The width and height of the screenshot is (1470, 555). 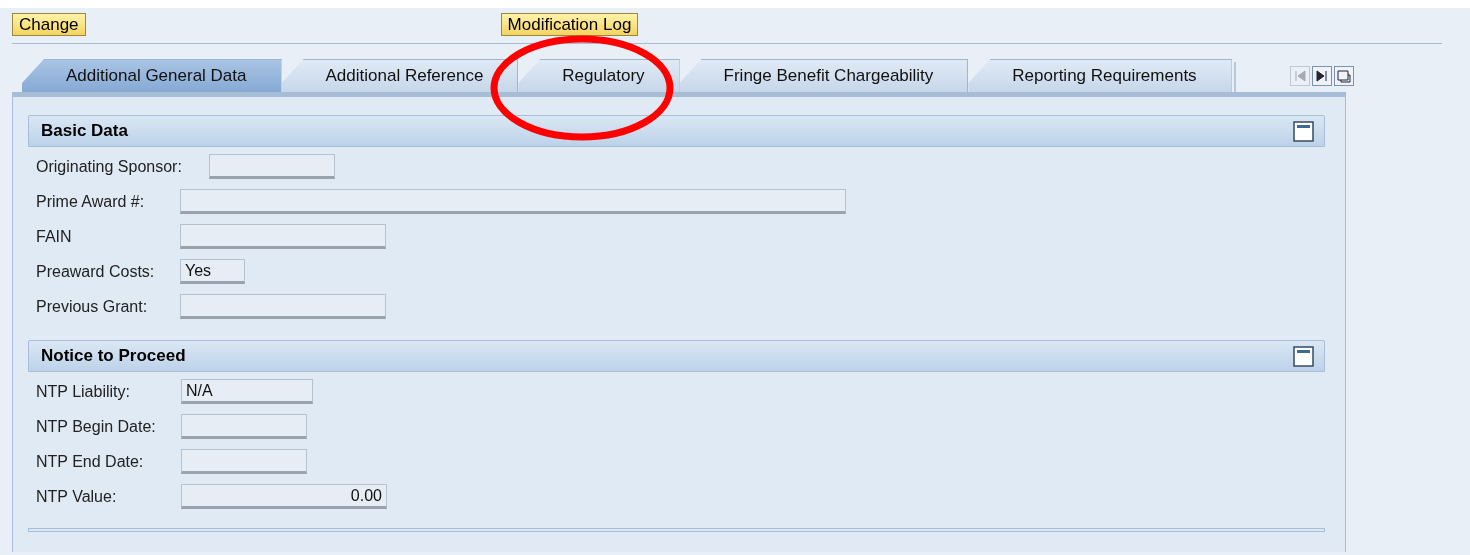 What do you see at coordinates (284, 496) in the screenshot?
I see `input-field: 0.00` at bounding box center [284, 496].